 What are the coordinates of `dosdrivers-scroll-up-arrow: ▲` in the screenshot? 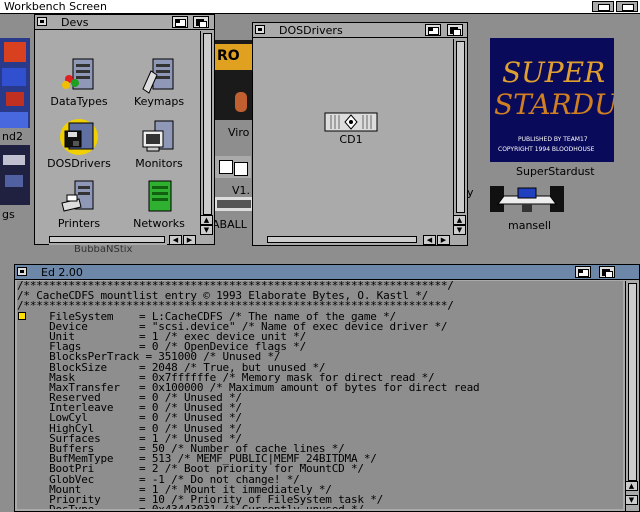 It's located at (459, 220).